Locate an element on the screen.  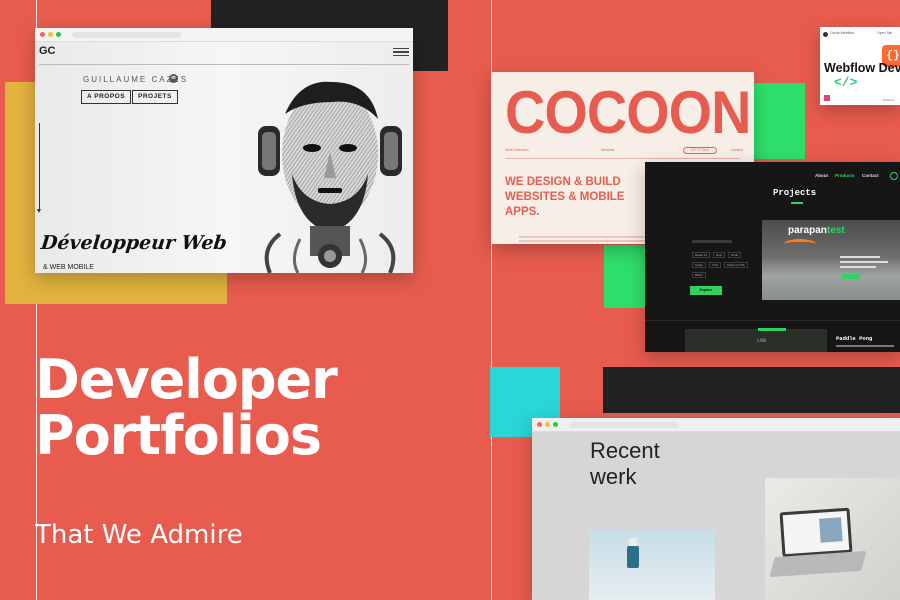
tech-tag: Node is located at coordinates (735, 255).